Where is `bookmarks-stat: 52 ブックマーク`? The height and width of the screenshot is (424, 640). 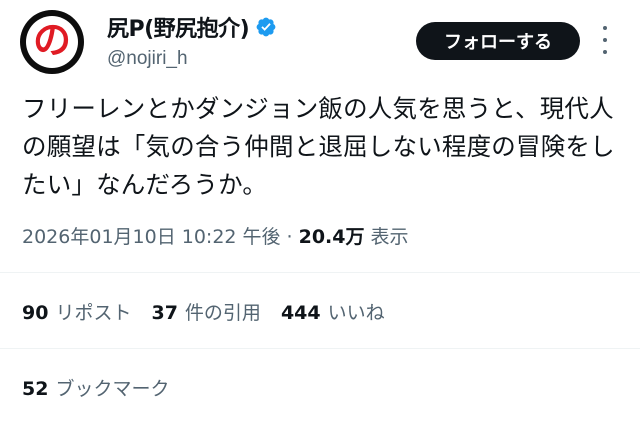 bookmarks-stat: 52 ブックマーク is located at coordinates (95, 387).